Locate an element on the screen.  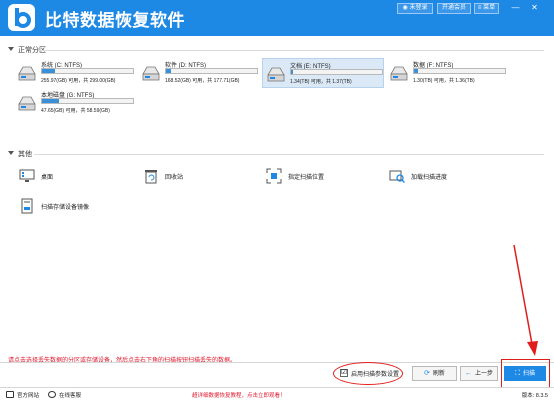
online-support-link: 在线客服 is located at coordinates (64, 395).